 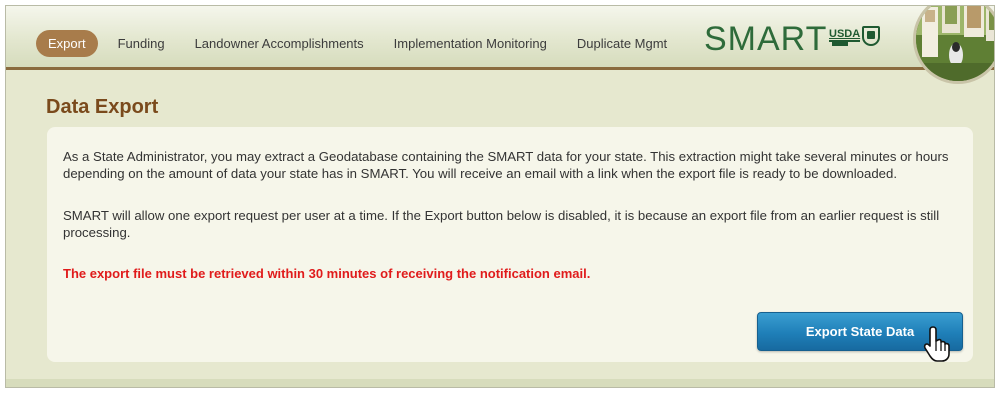 What do you see at coordinates (279, 43) in the screenshot?
I see `tab-landowner-accomplishments: Landowner Accomplishments` at bounding box center [279, 43].